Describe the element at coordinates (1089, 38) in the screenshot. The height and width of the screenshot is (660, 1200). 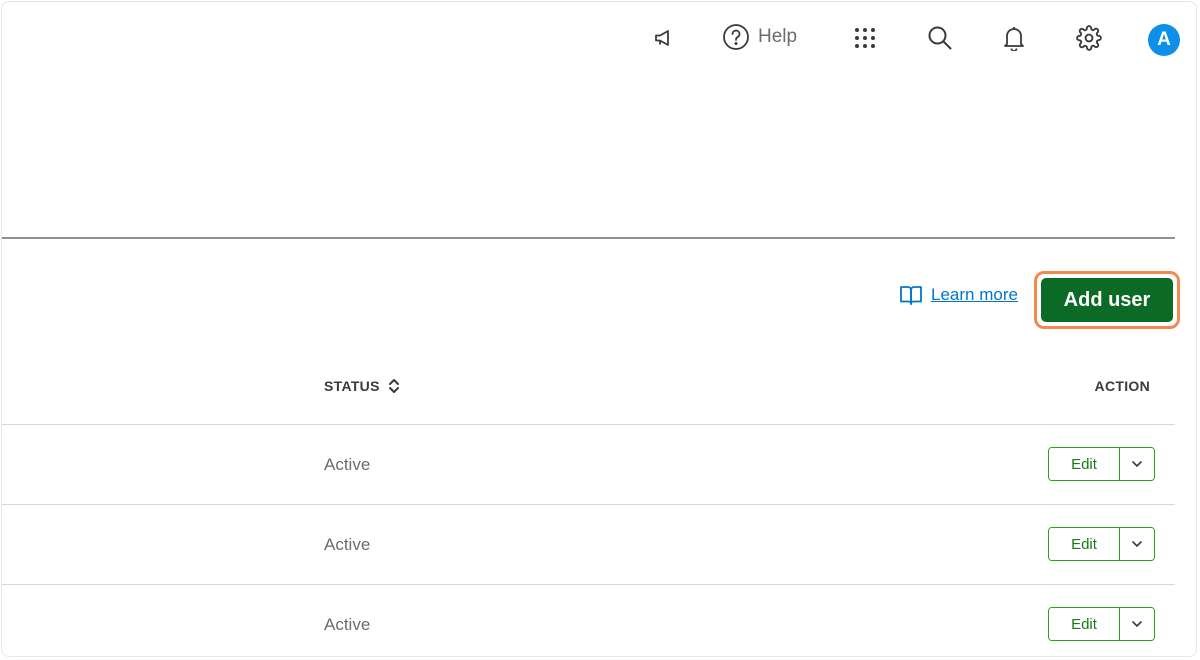
I see `gear-icon` at that location.